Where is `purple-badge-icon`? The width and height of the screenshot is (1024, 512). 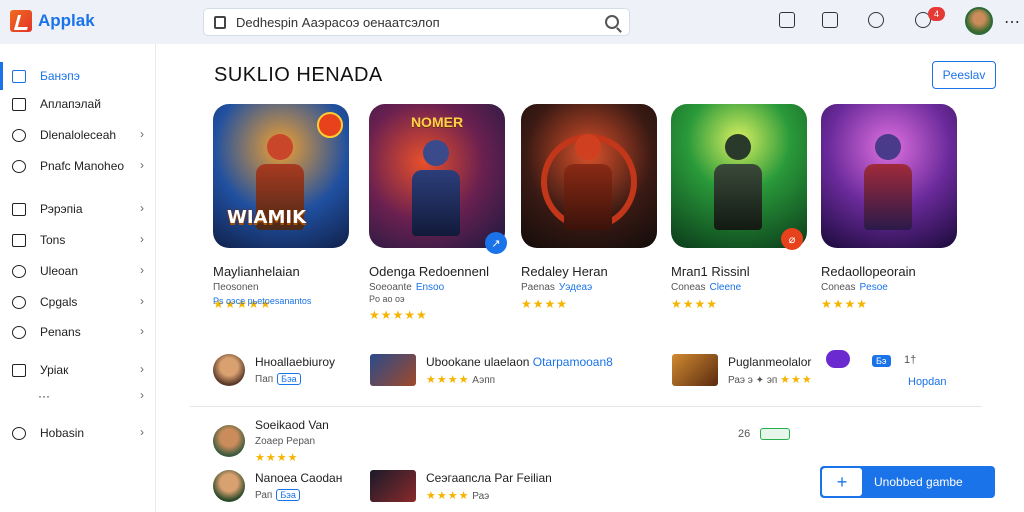 purple-badge-icon is located at coordinates (838, 359).